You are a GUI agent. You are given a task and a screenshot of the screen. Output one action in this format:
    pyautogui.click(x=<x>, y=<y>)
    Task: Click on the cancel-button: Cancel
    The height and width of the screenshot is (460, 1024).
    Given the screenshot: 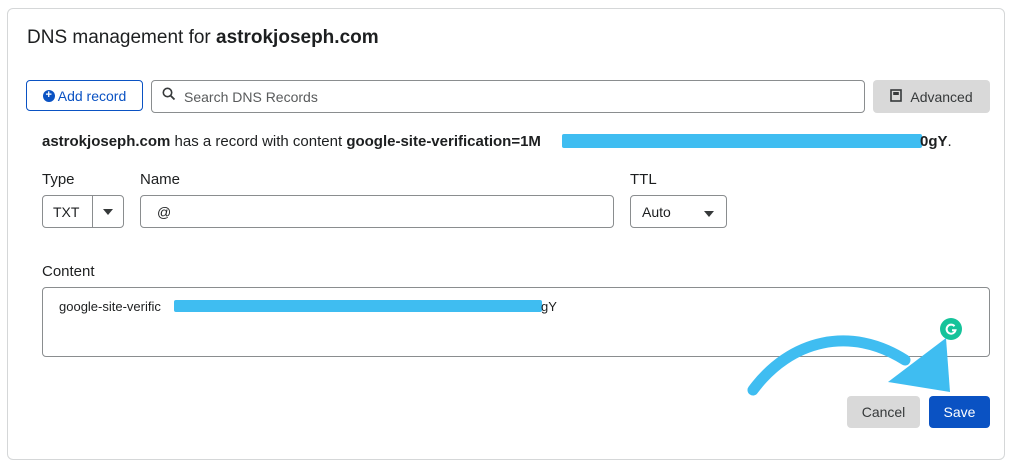 What is the action you would take?
    pyautogui.click(x=883, y=412)
    